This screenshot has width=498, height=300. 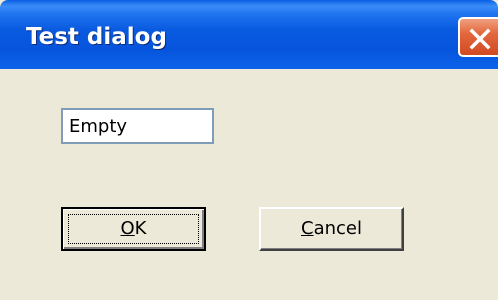 What do you see at coordinates (337, 228) in the screenshot?
I see `cancel-label-rest: ancel` at bounding box center [337, 228].